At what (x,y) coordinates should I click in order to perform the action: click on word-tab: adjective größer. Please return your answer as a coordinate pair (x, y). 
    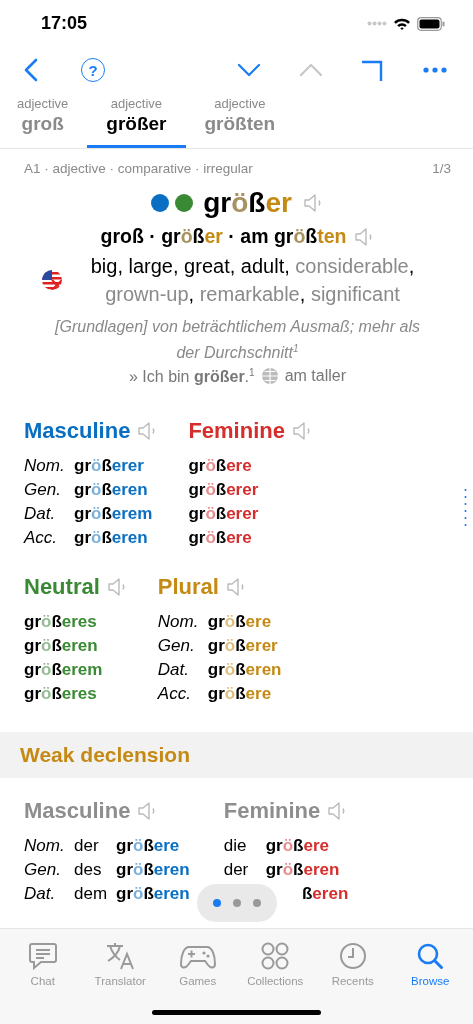
    Looking at the image, I should click on (136, 120).